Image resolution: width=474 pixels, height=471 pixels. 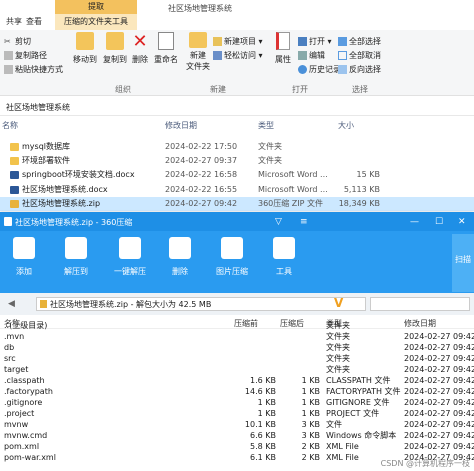 What do you see at coordinates (237, 358) in the screenshot?
I see `zip-row: src 文件夹 2024-02-27 09:42` at bounding box center [237, 358].